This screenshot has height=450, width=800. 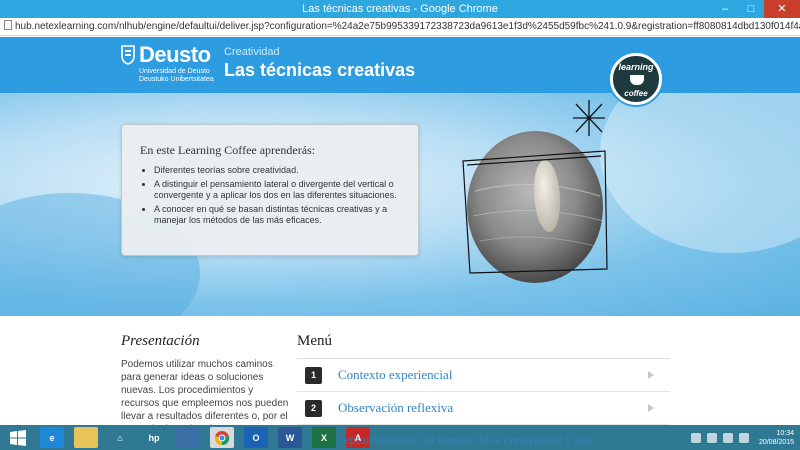 What do you see at coordinates (483, 408) in the screenshot?
I see `menu-item-observacion-reflexiva: 2 Observación reflexiva` at bounding box center [483, 408].